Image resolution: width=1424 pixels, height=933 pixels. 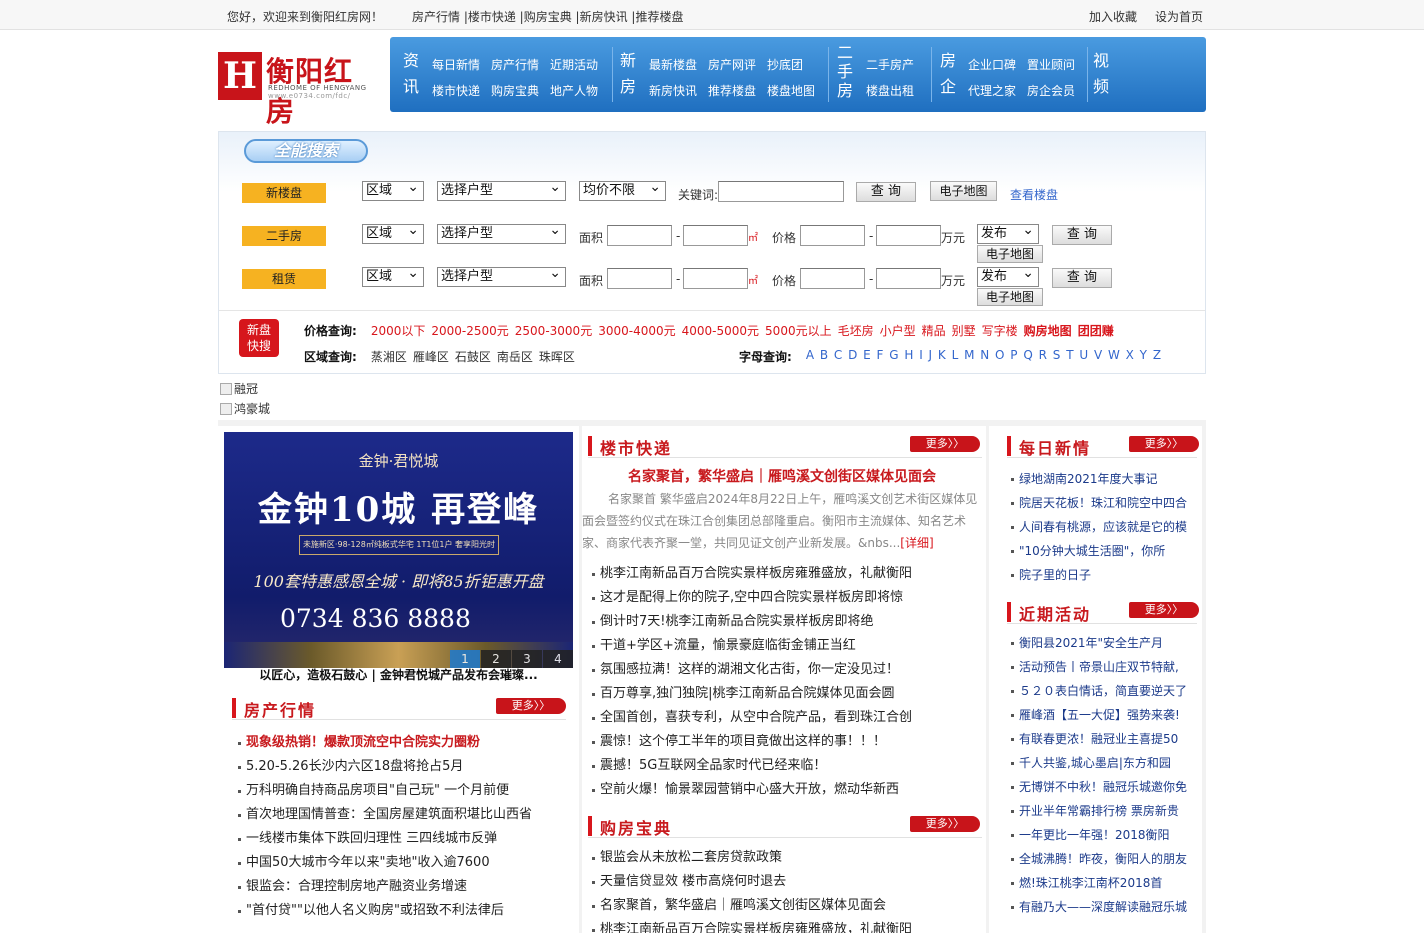 I want to click on list-item: "首付贷""以他人名义购房"或招致不利法律后, so click(x=401, y=911).